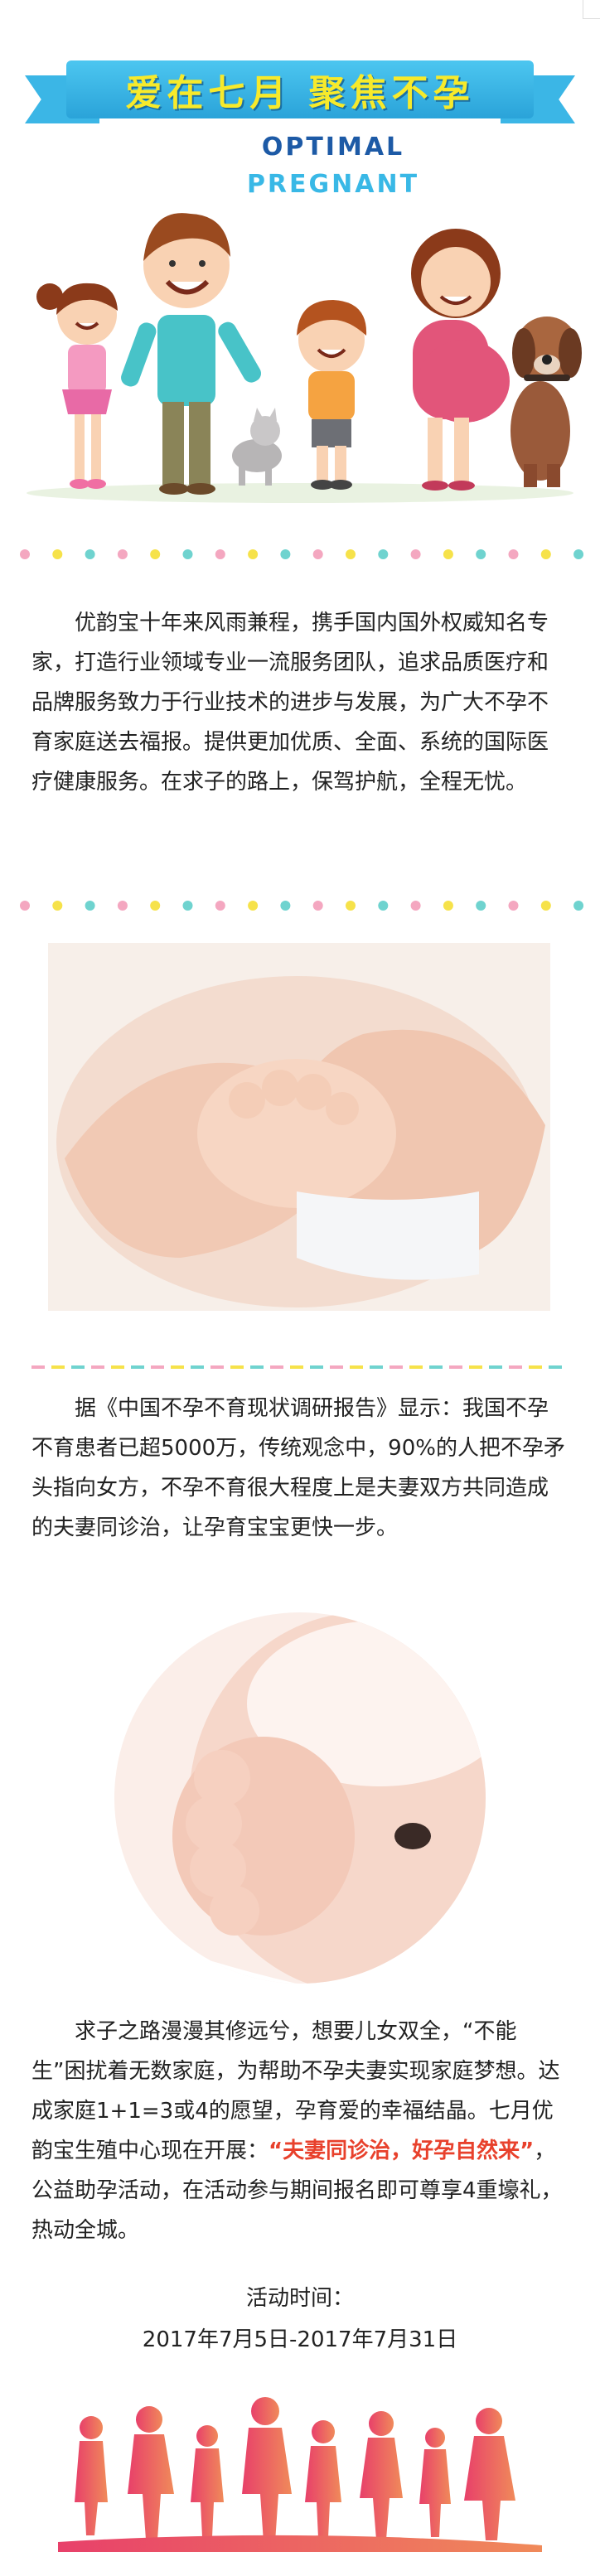 This screenshot has width=600, height=2576. What do you see at coordinates (546, 402) in the screenshot?
I see `dog-figure` at bounding box center [546, 402].